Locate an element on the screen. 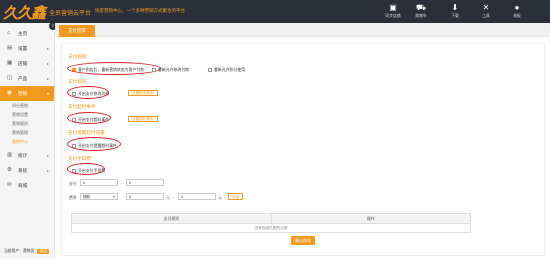 Image resolution: width=550 pixels, height=259 pixels. sidebar-subitem: 营销设置 is located at coordinates (27, 114).